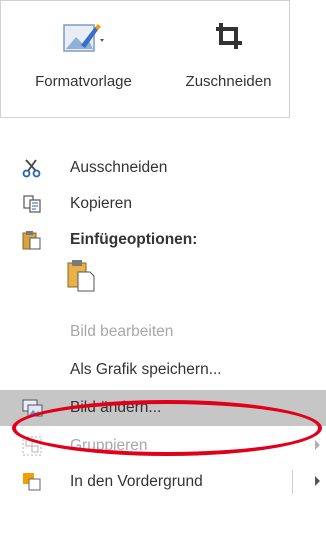 This screenshot has height=536, width=326. Describe the element at coordinates (32, 240) in the screenshot. I see `paste-icon` at that location.